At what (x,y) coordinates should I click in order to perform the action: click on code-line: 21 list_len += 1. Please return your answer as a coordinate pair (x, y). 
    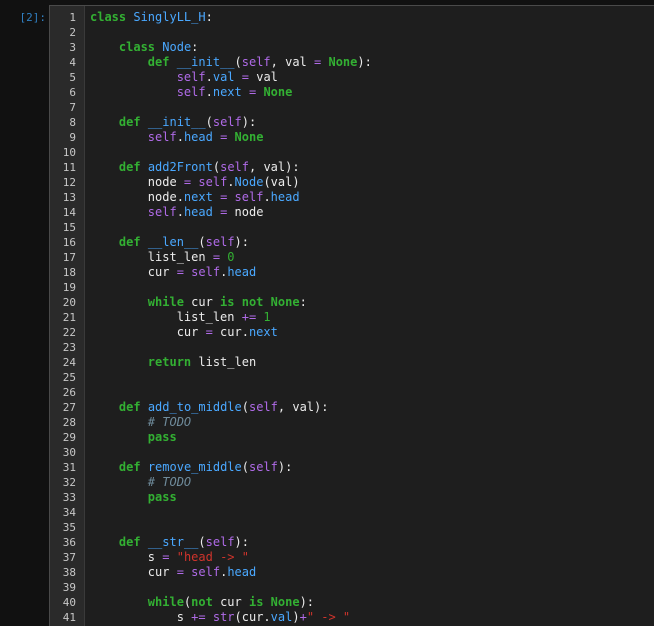
    Looking at the image, I should click on (352, 317).